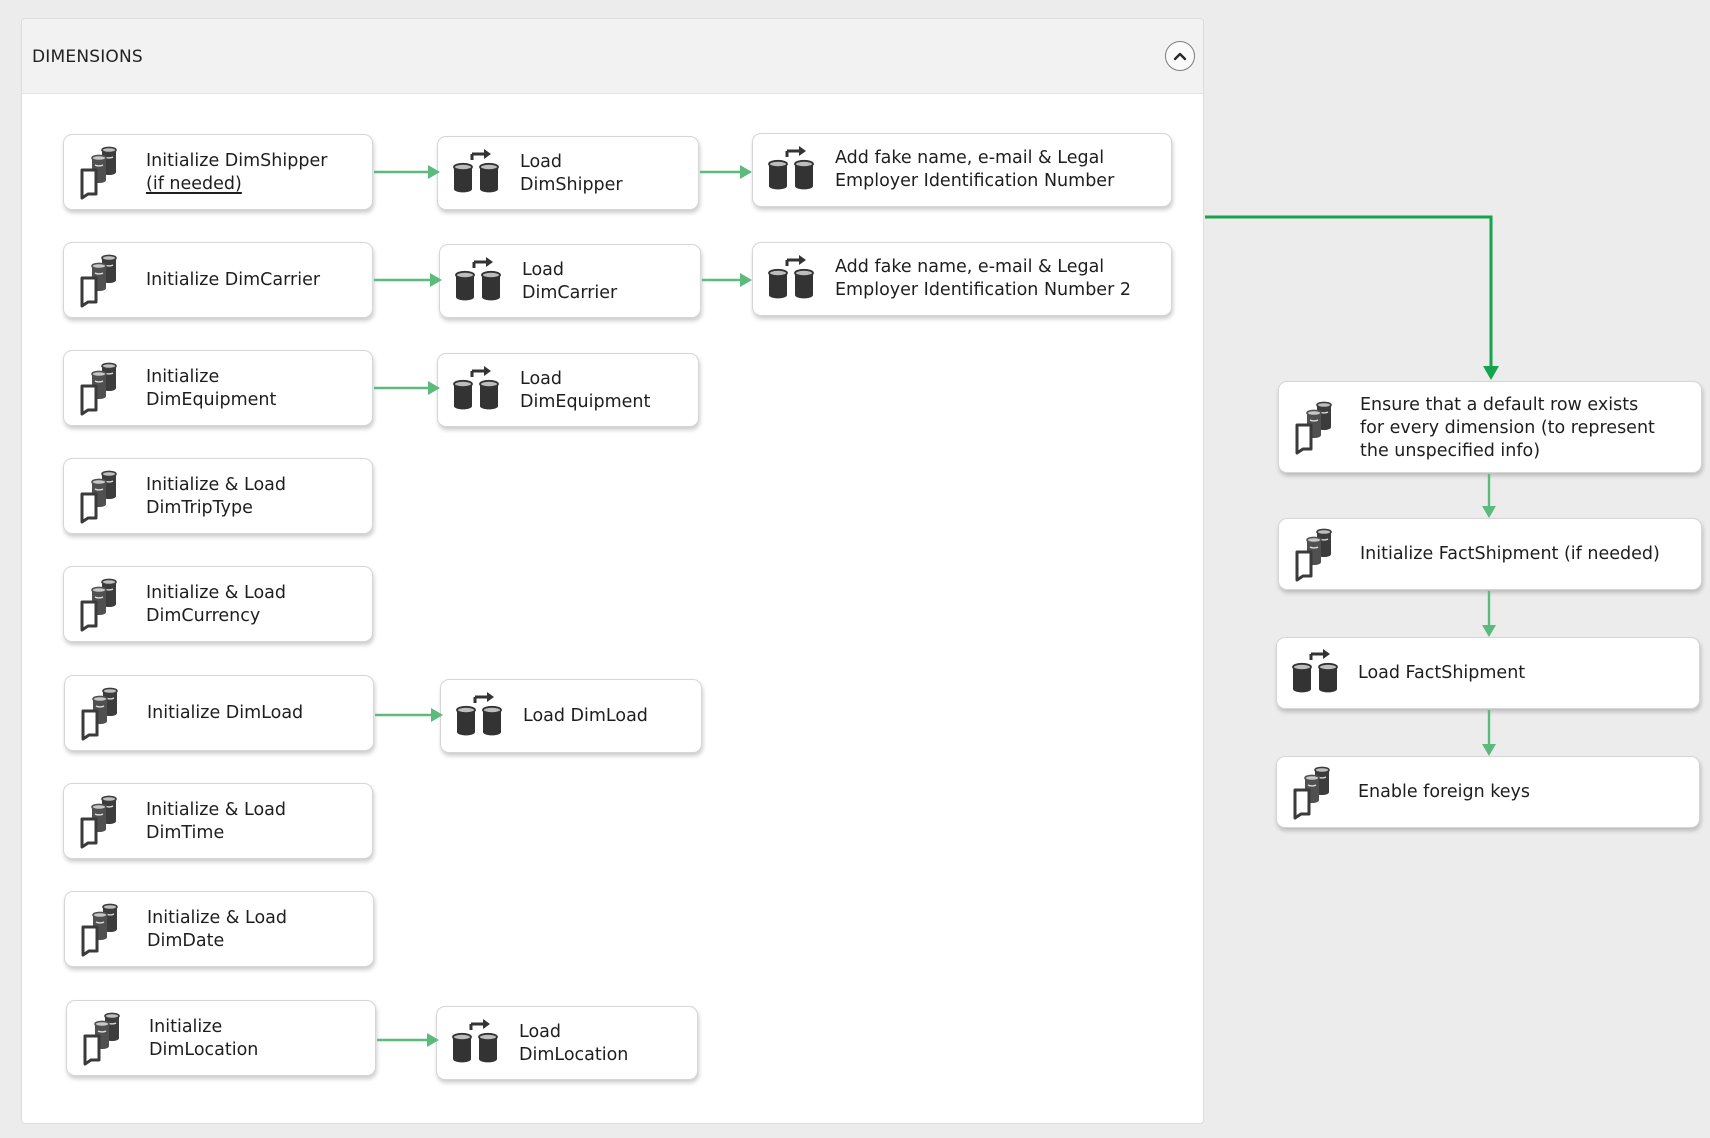  Describe the element at coordinates (256, 1039) in the screenshot. I see `task-label: Initialize DimLocation` at that location.